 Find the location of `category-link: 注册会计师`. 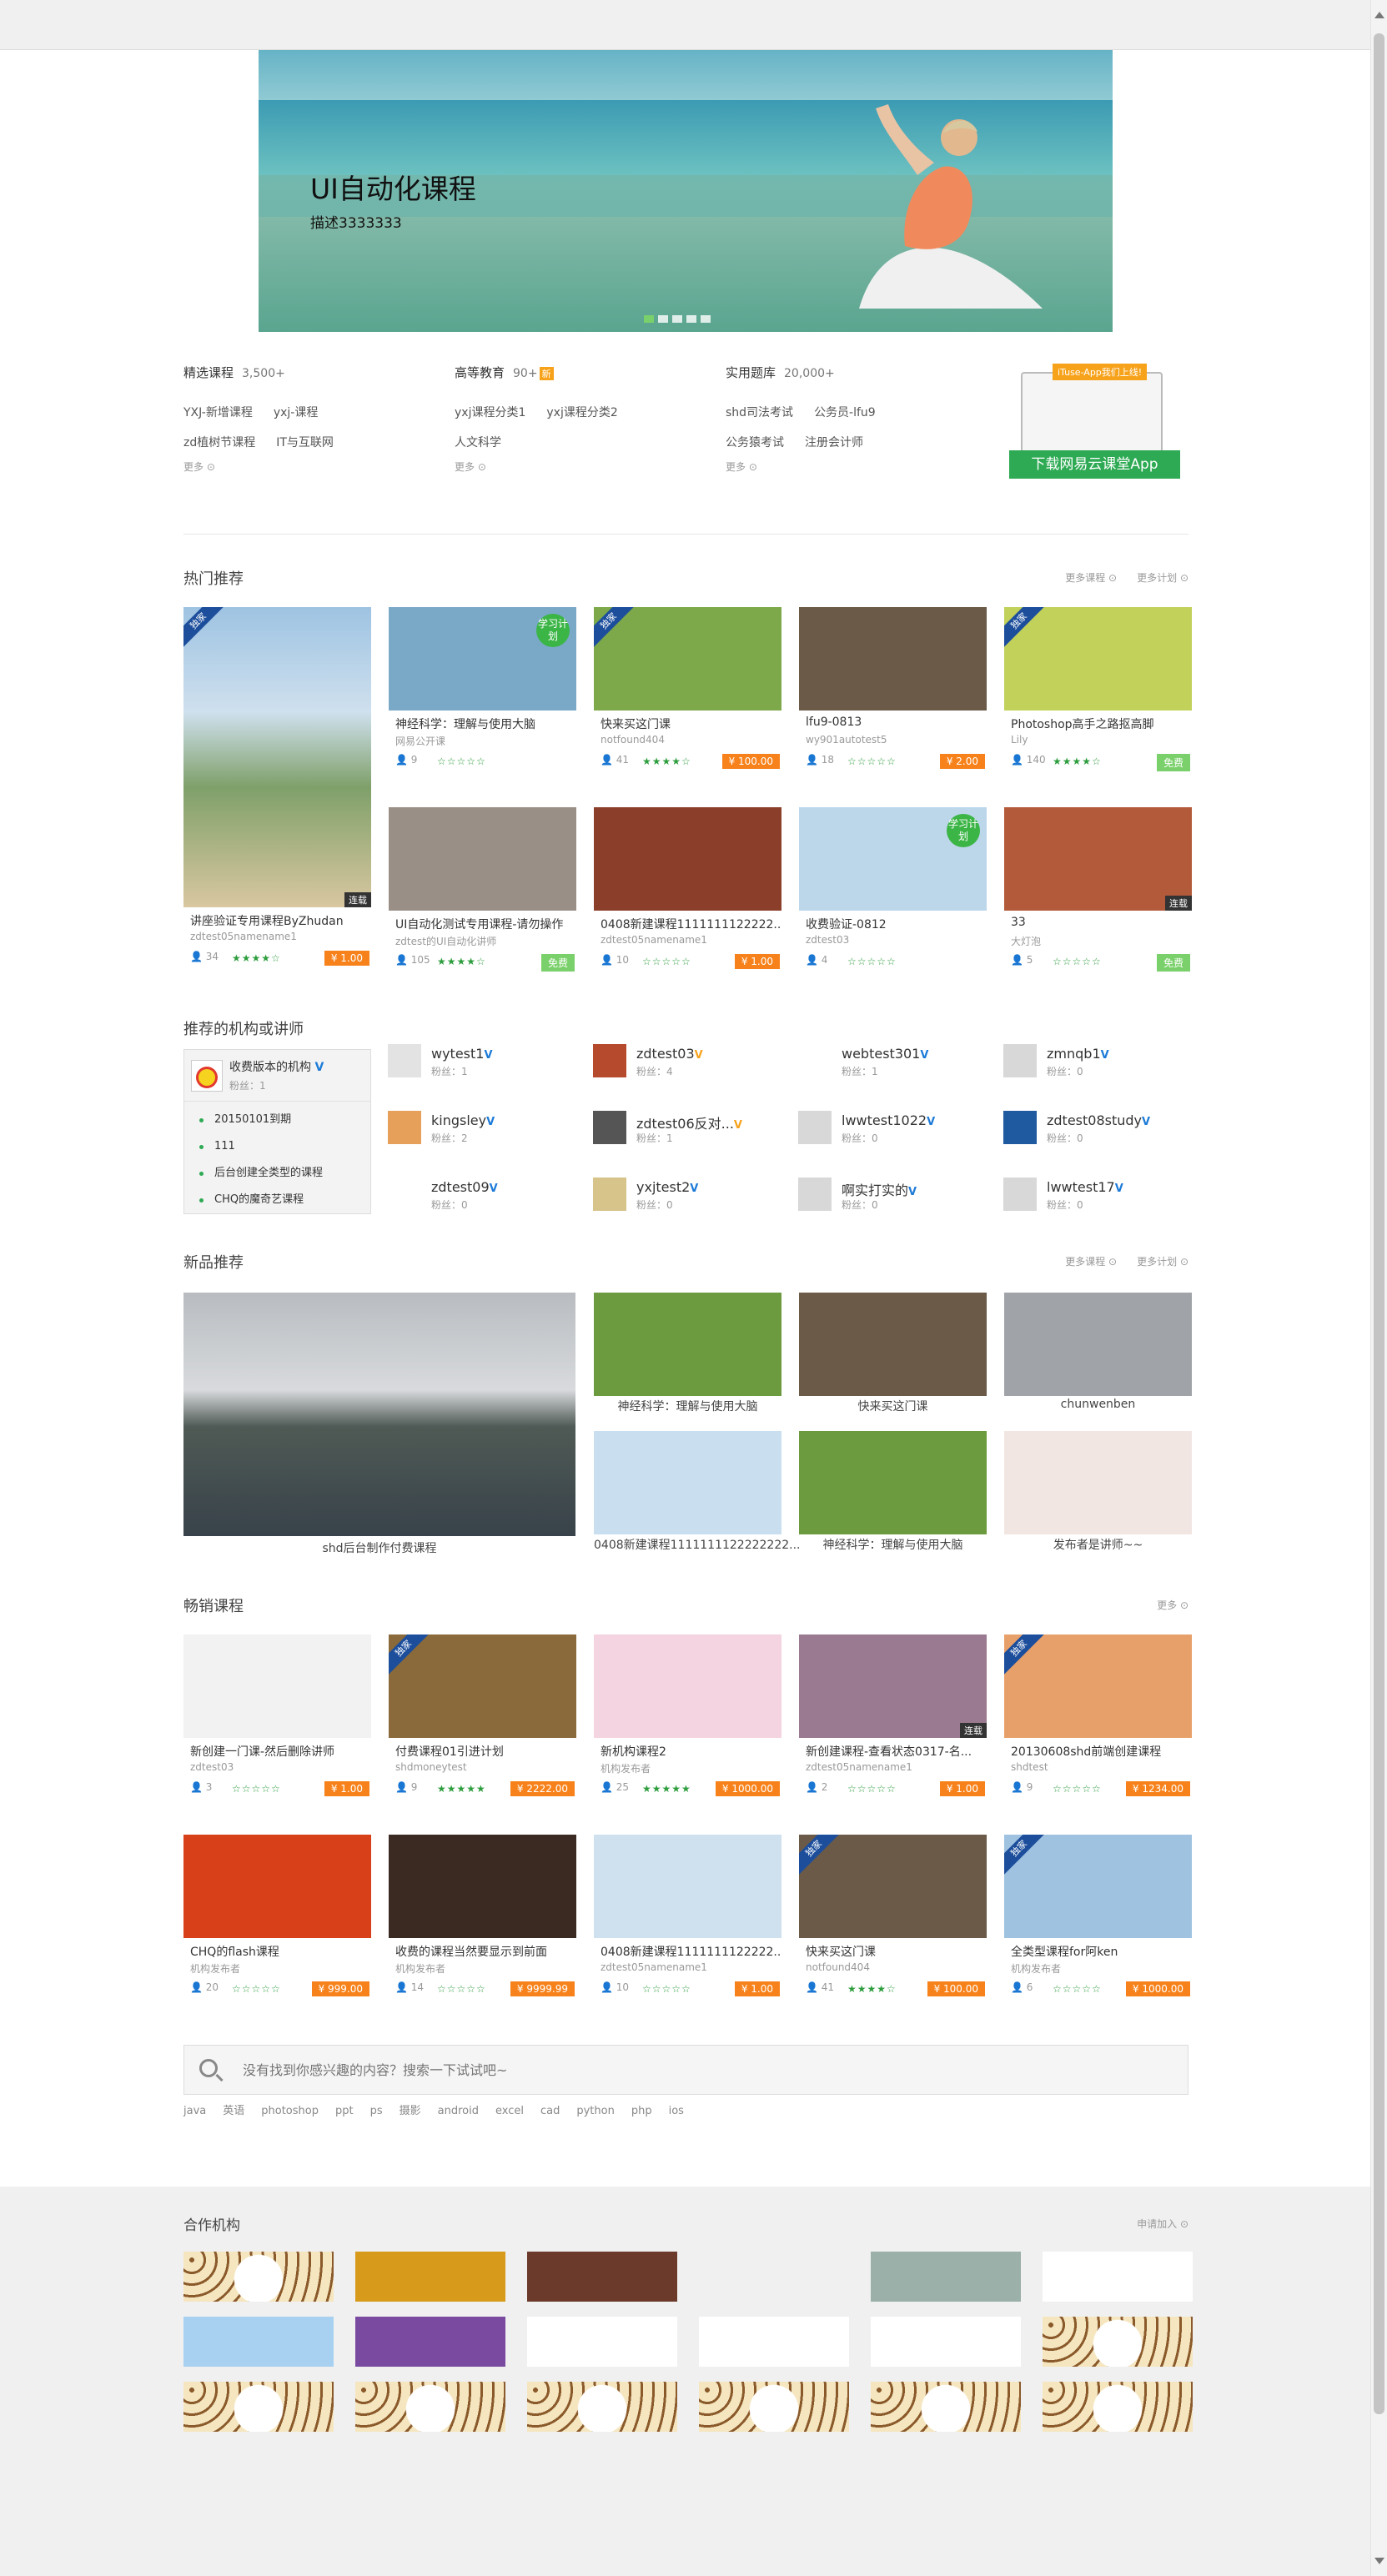

category-link: 注册会计师 is located at coordinates (834, 442).